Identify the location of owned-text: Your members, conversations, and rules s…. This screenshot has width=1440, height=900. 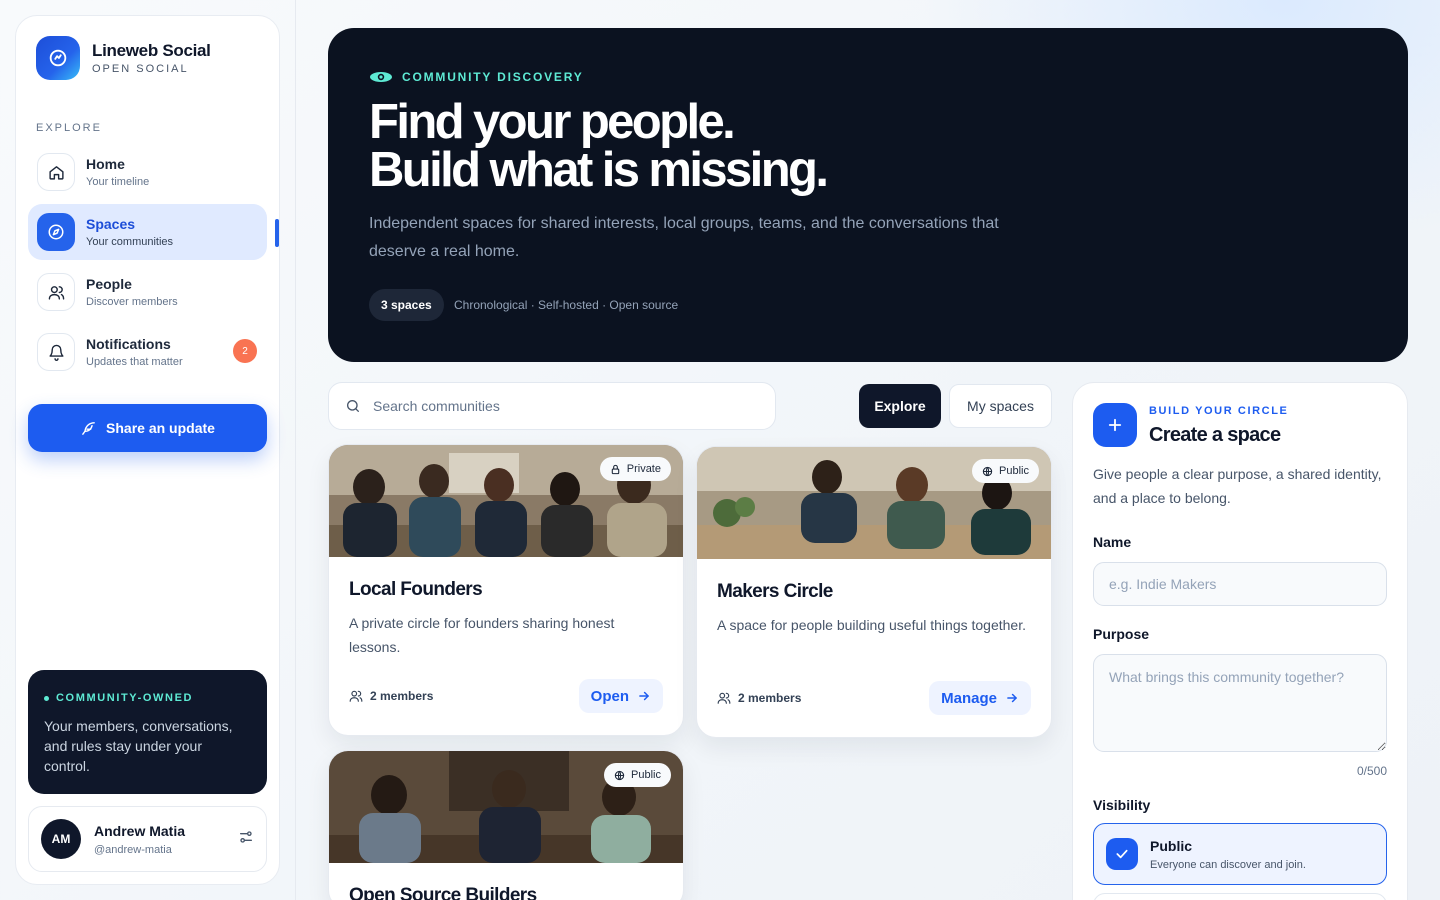
(138, 746).